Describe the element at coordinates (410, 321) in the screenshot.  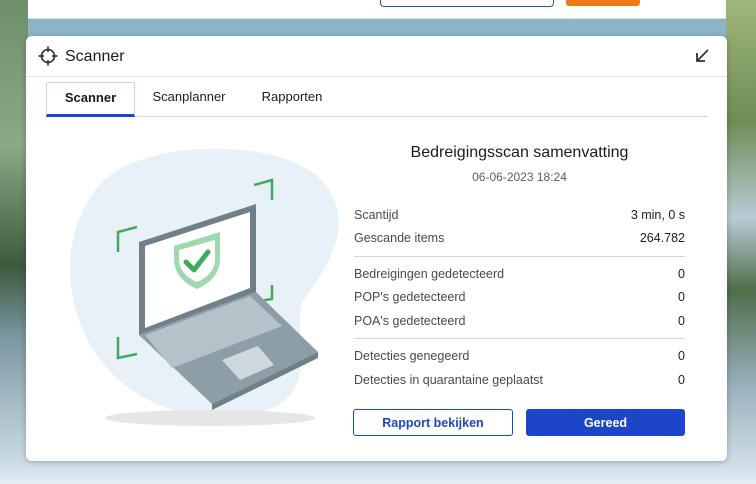
I see `row-label: POA's gedetecteerd` at that location.